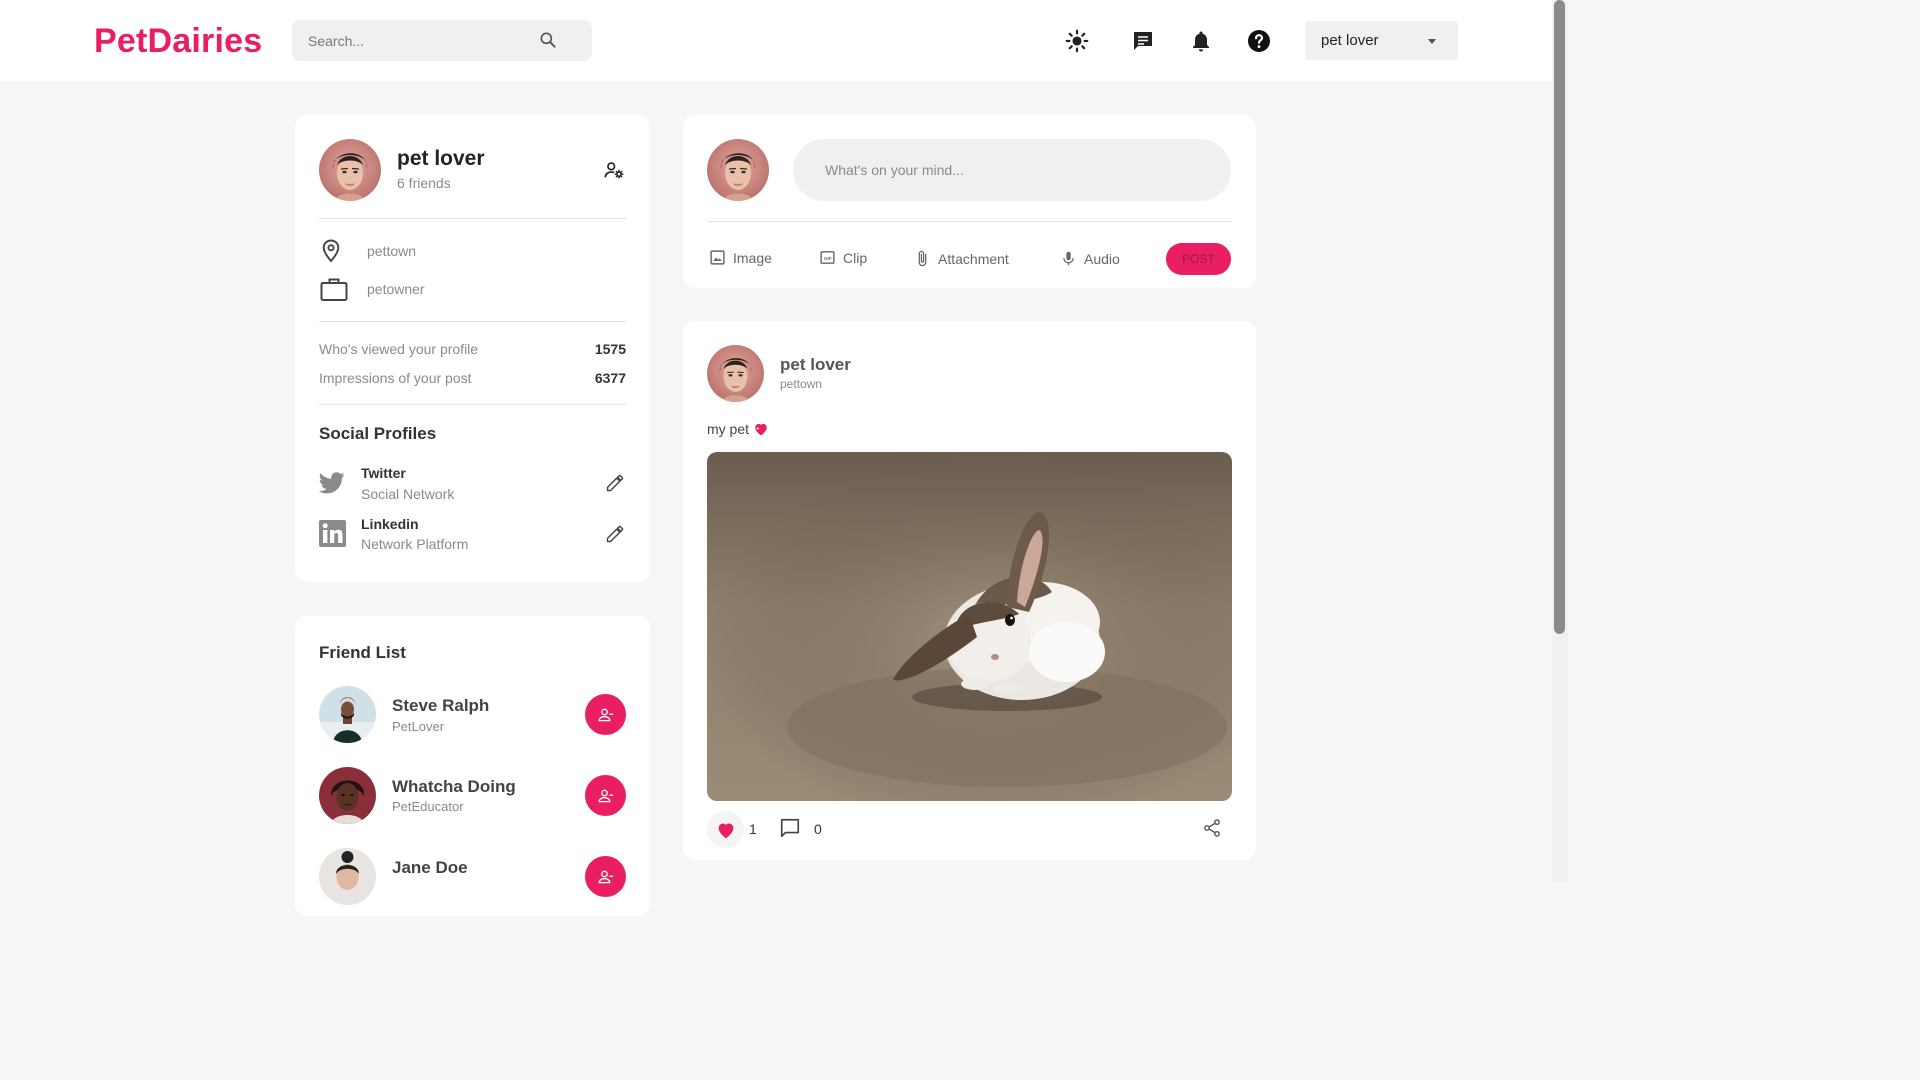  I want to click on profile-friends-count: 6 friends, so click(424, 183).